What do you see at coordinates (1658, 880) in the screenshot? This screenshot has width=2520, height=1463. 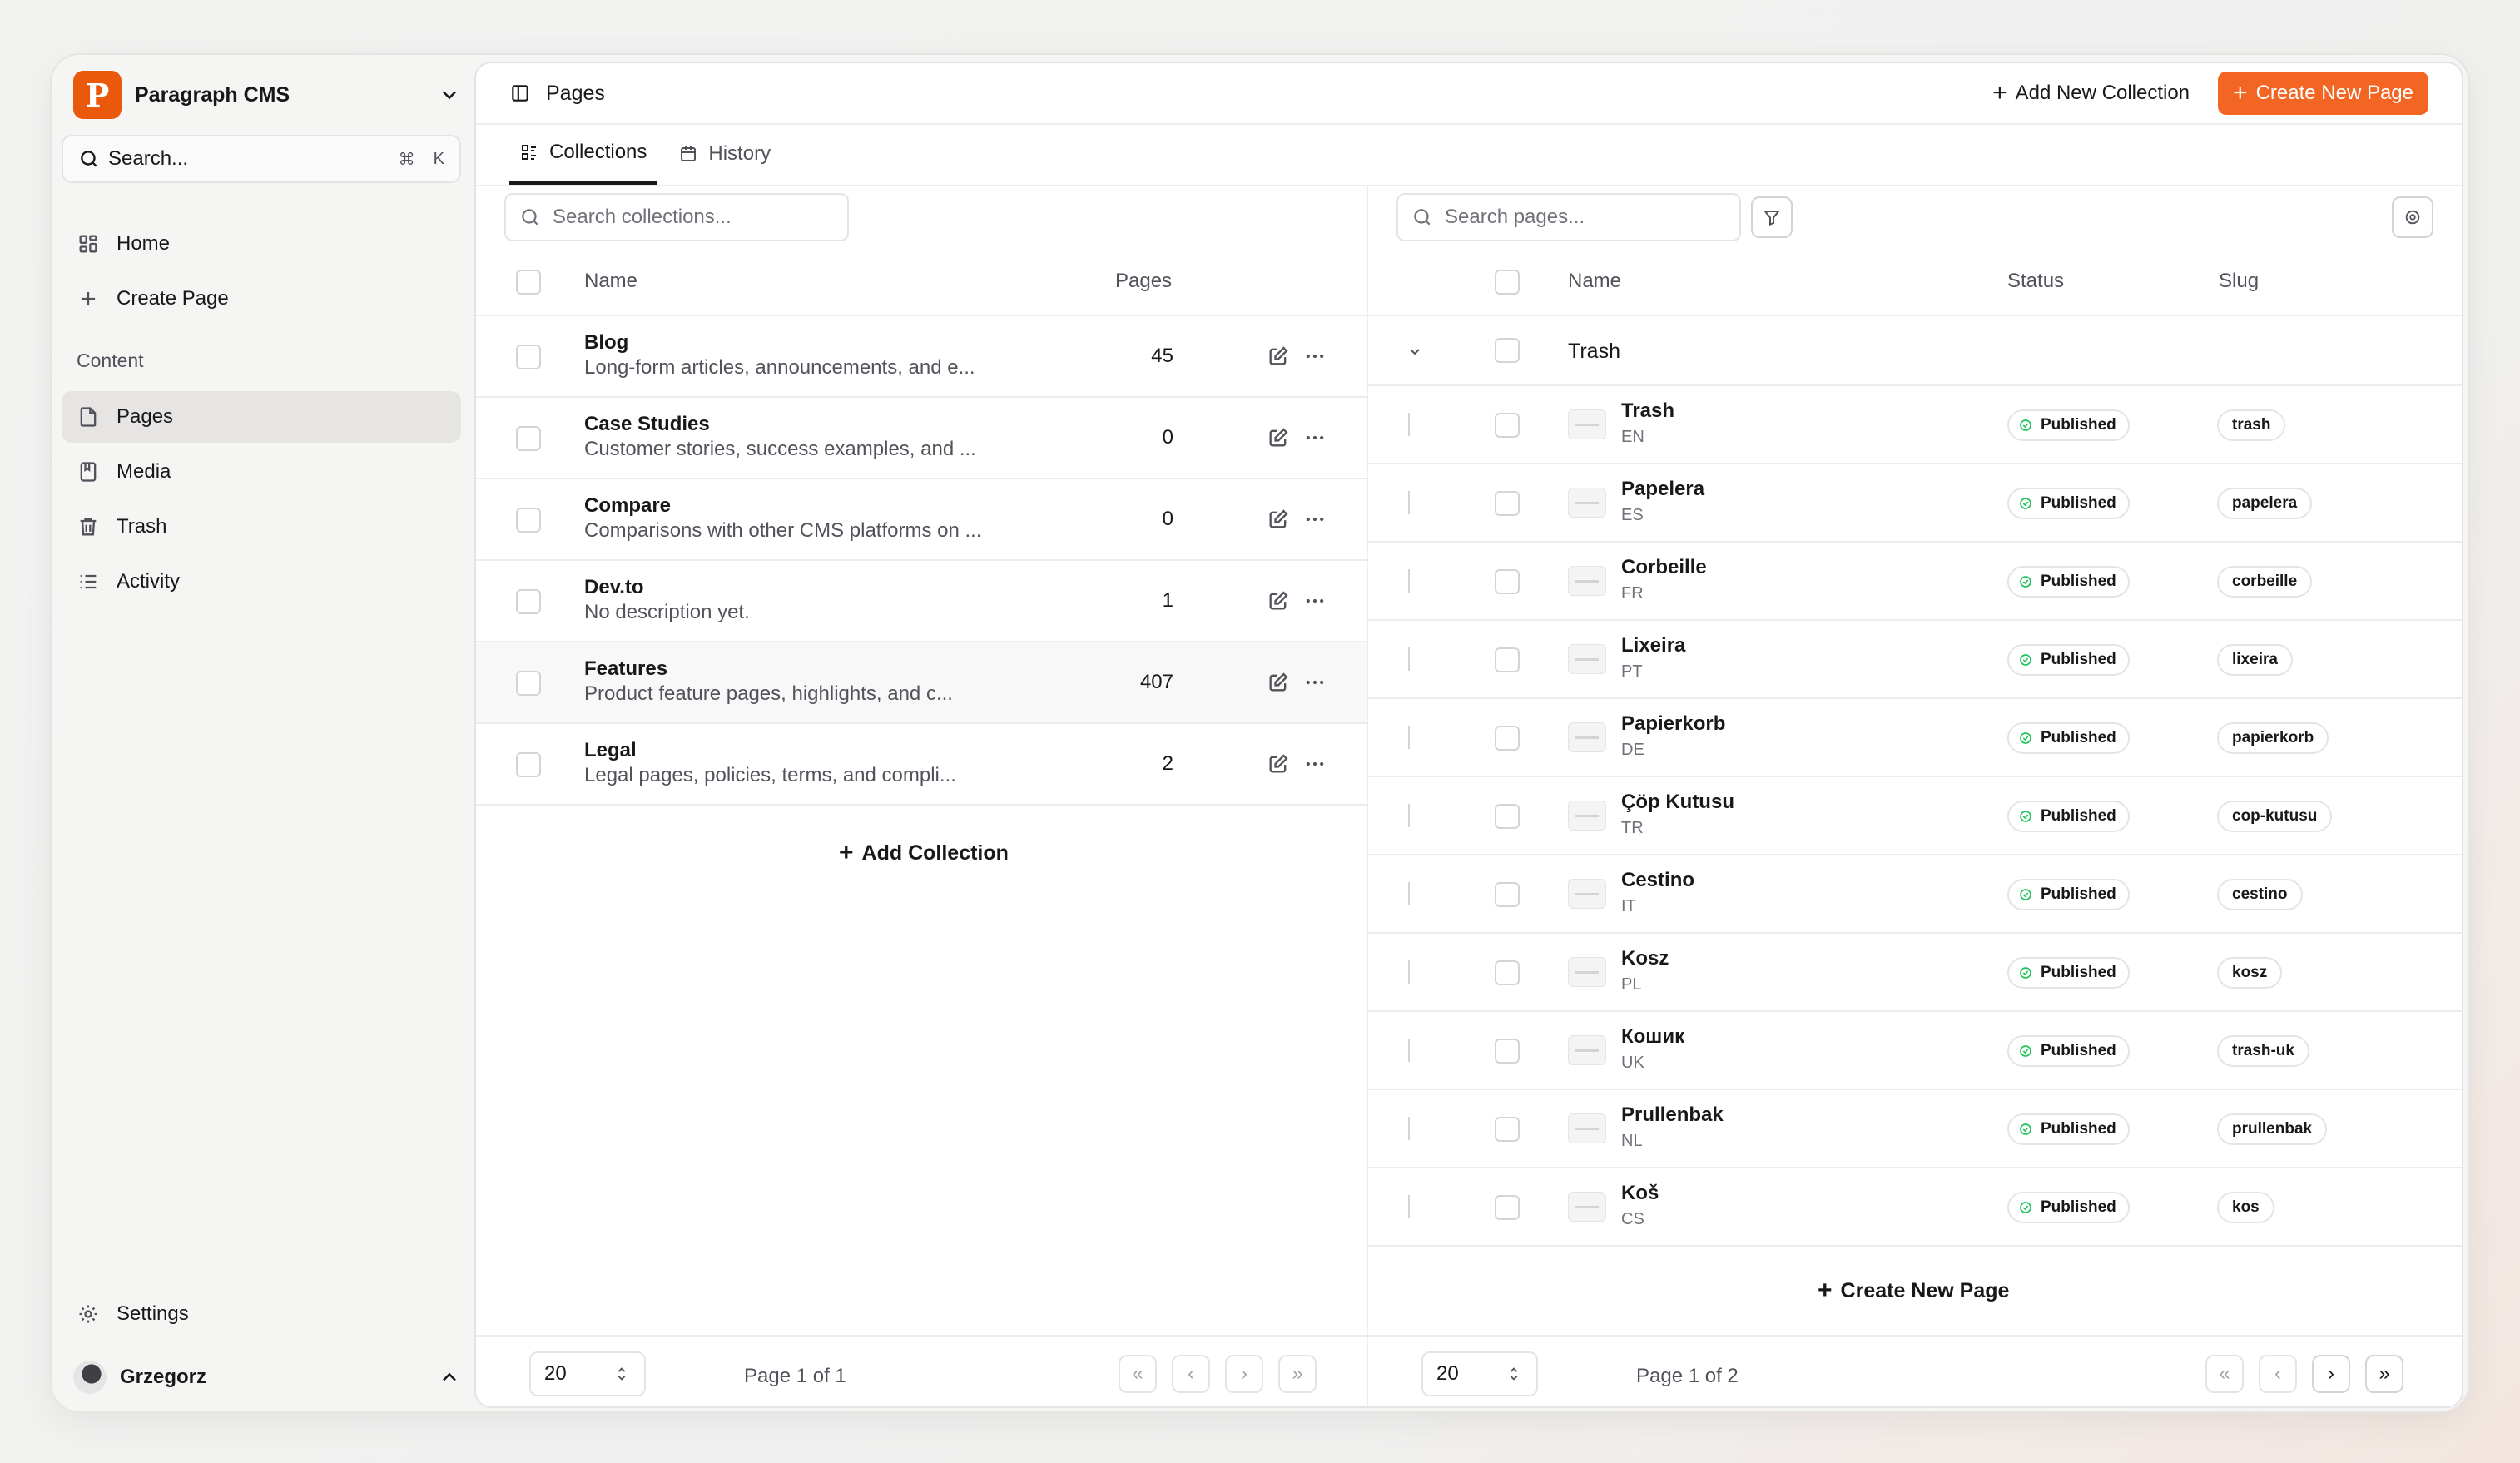 I see `page-name: Cestino` at bounding box center [1658, 880].